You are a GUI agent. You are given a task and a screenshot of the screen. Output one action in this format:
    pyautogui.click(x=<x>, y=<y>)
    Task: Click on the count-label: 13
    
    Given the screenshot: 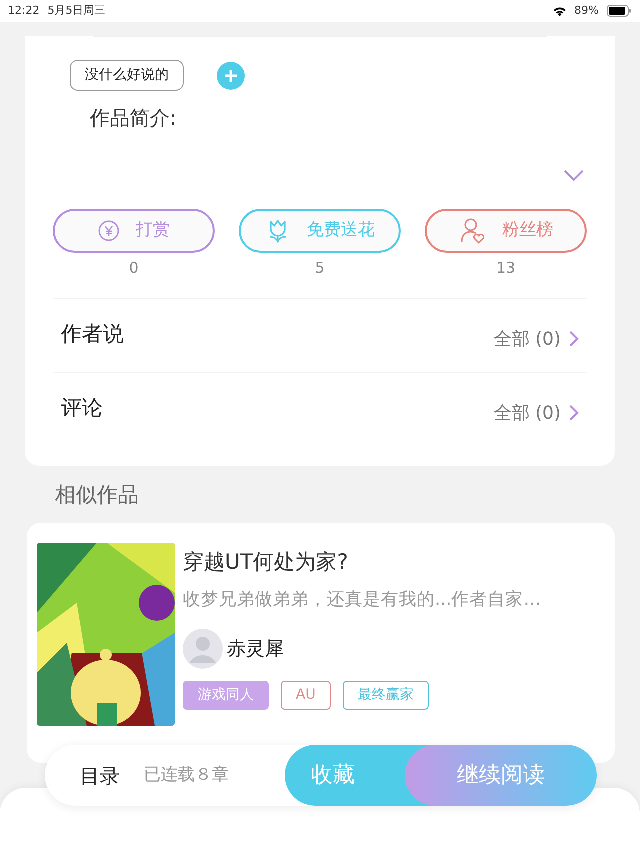 What is the action you would take?
    pyautogui.click(x=506, y=268)
    